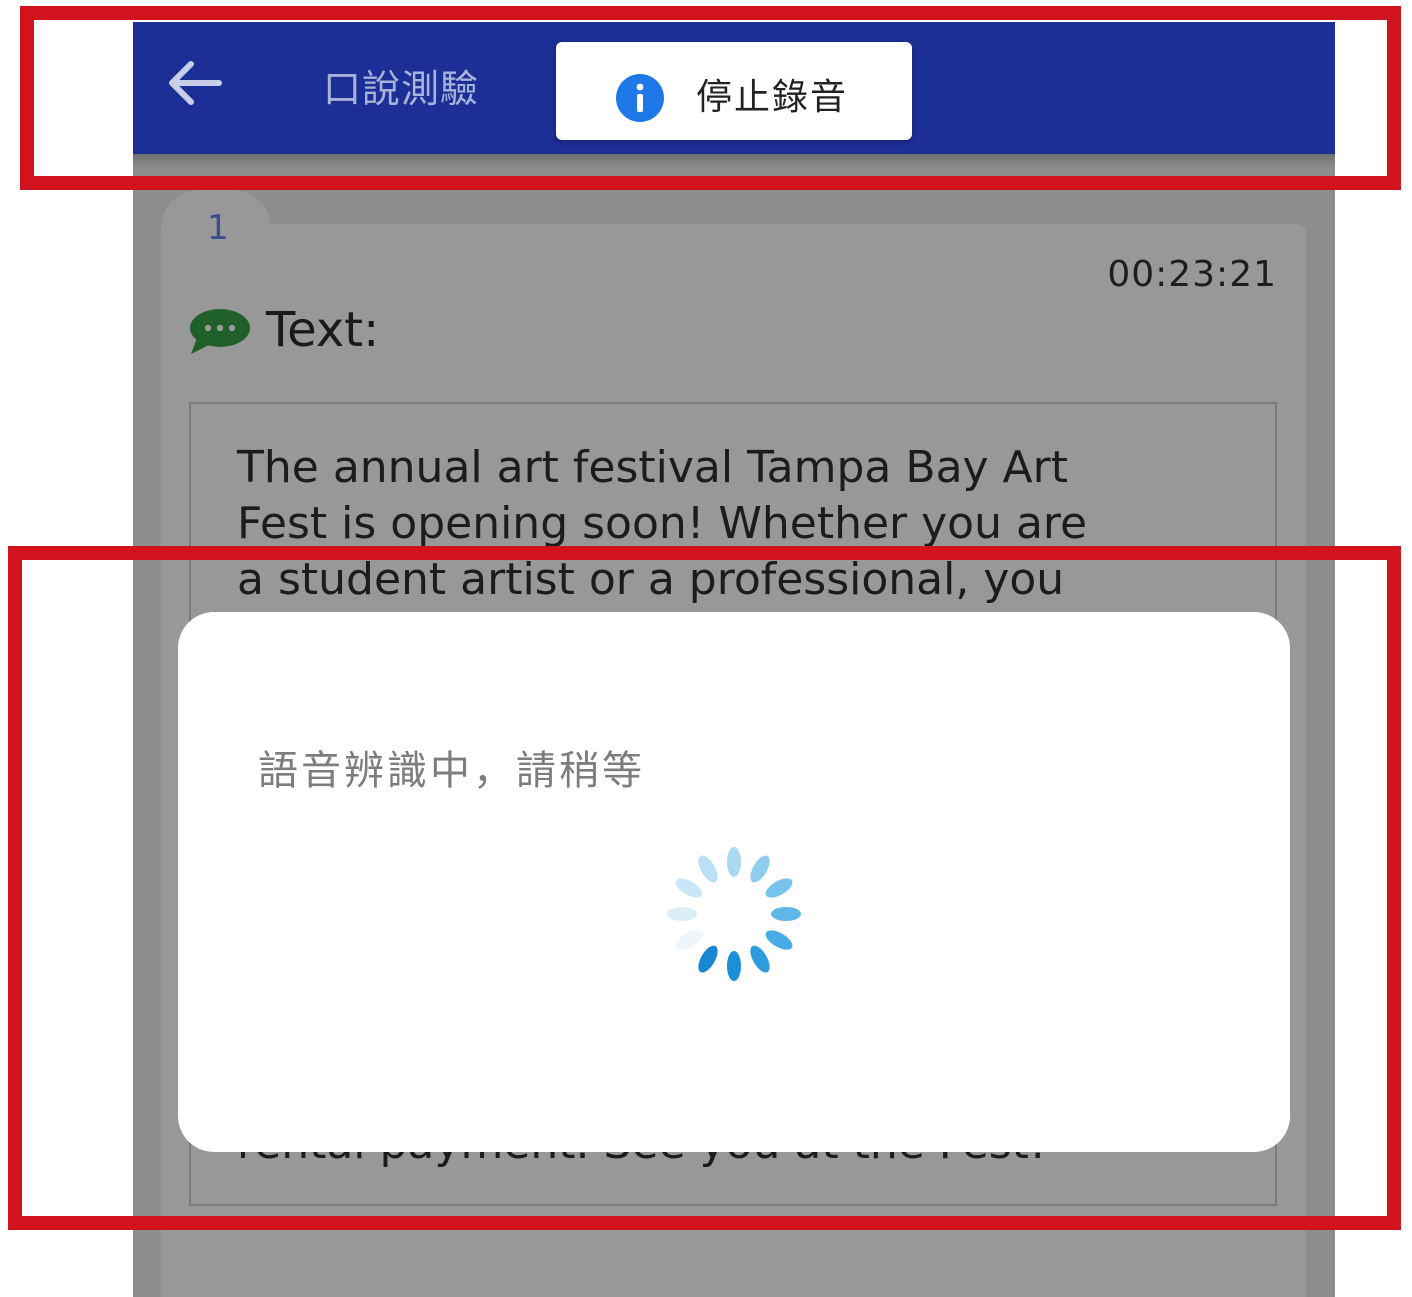 This screenshot has width=1412, height=1297. I want to click on dialog-message: 語音辨識中，請稍等, so click(451, 771).